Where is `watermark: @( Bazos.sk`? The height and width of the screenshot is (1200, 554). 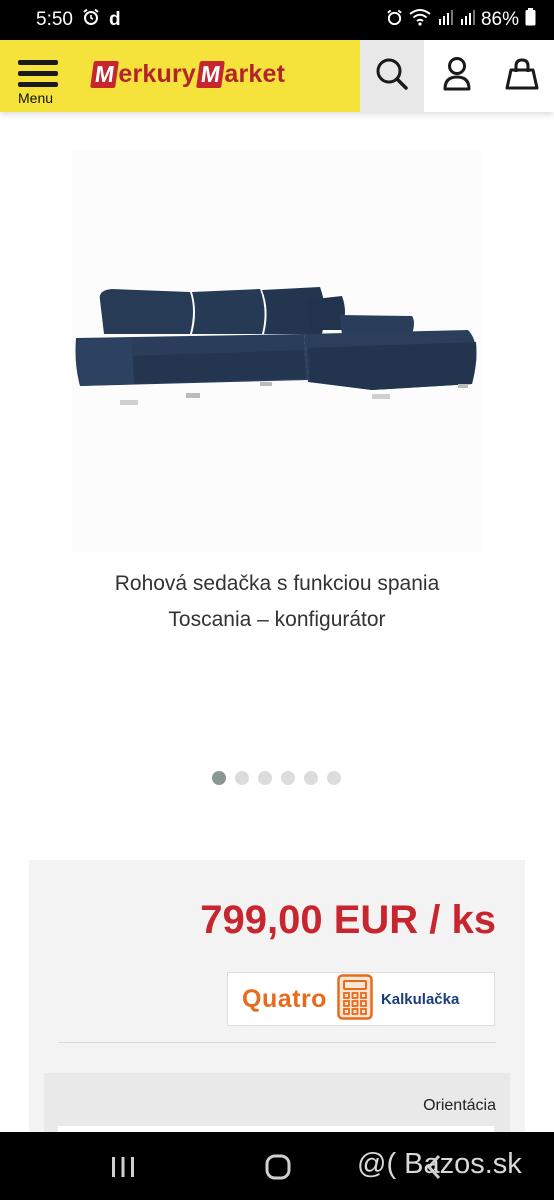 watermark: @( Bazos.sk is located at coordinates (439, 1164).